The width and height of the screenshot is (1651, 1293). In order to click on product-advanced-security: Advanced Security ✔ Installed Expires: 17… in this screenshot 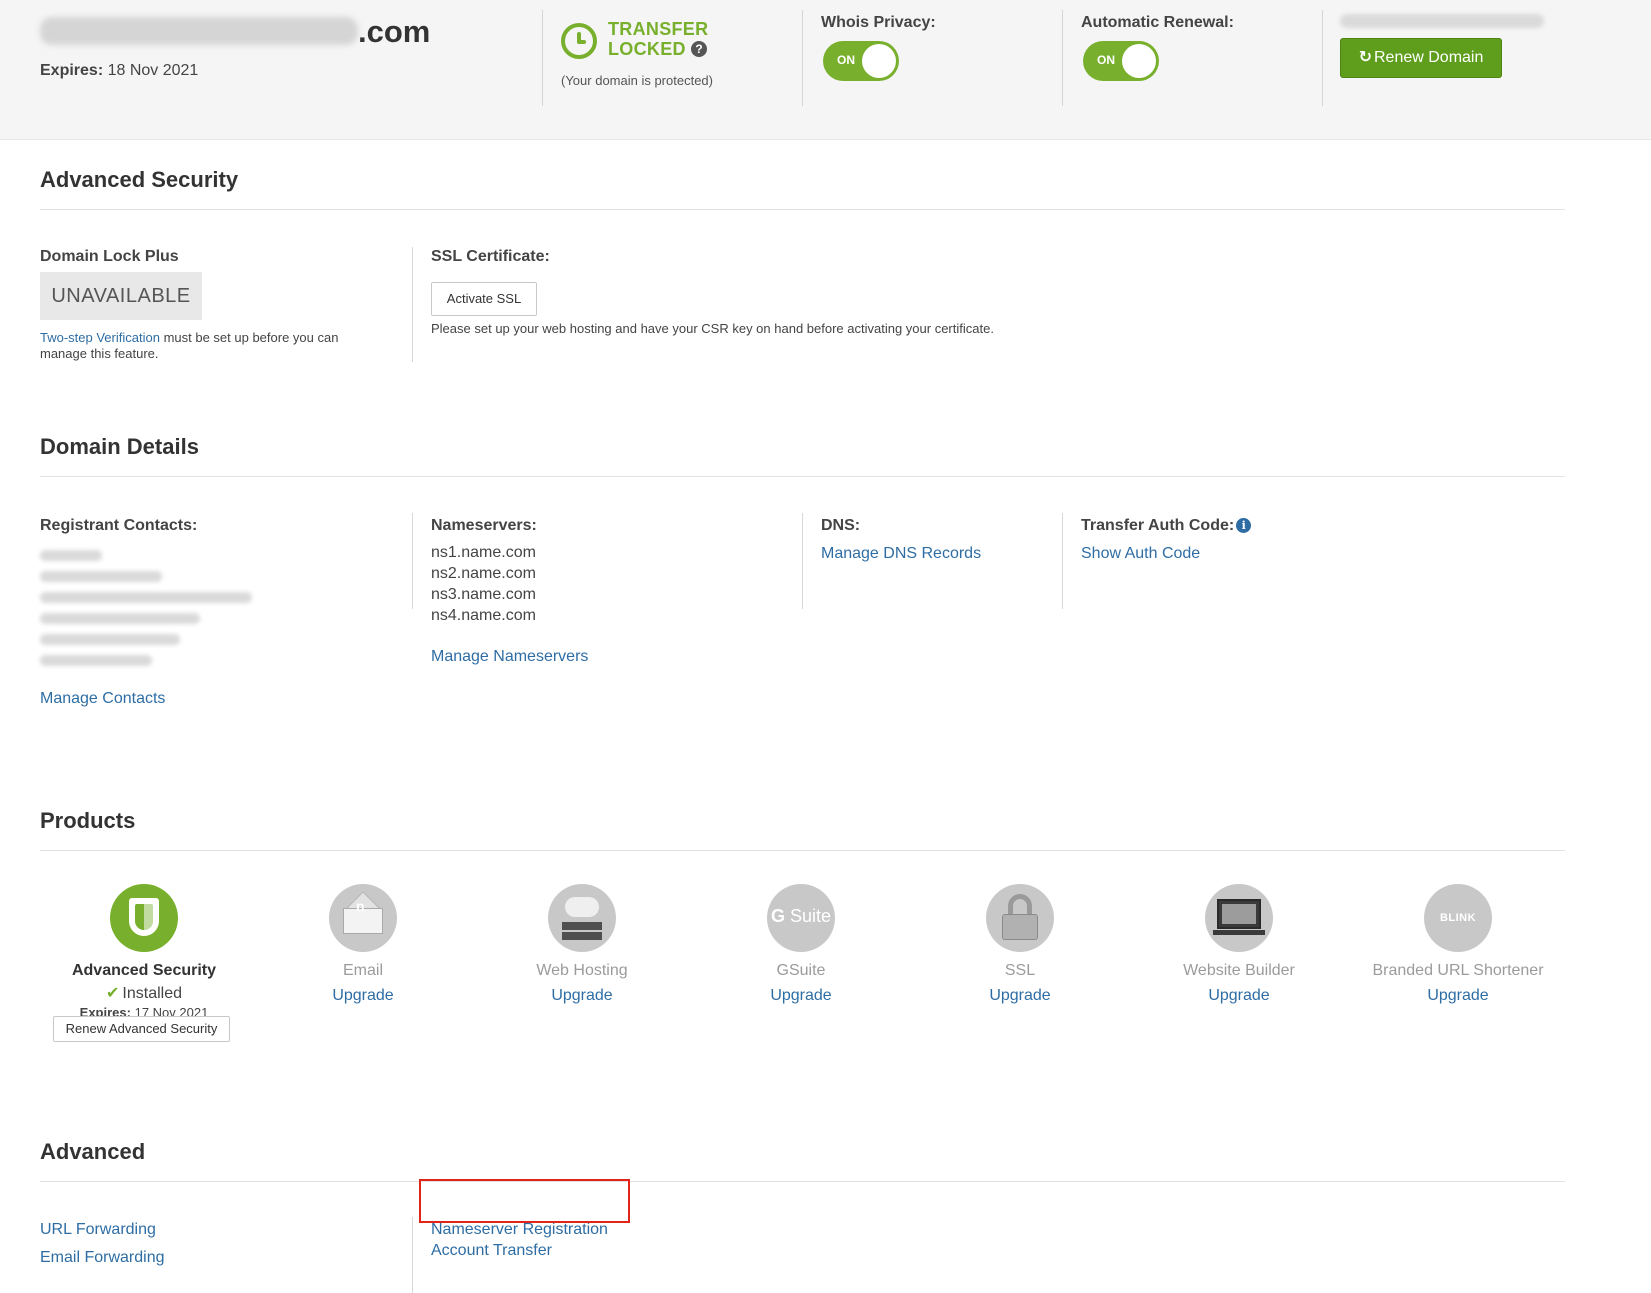, I will do `click(144, 952)`.